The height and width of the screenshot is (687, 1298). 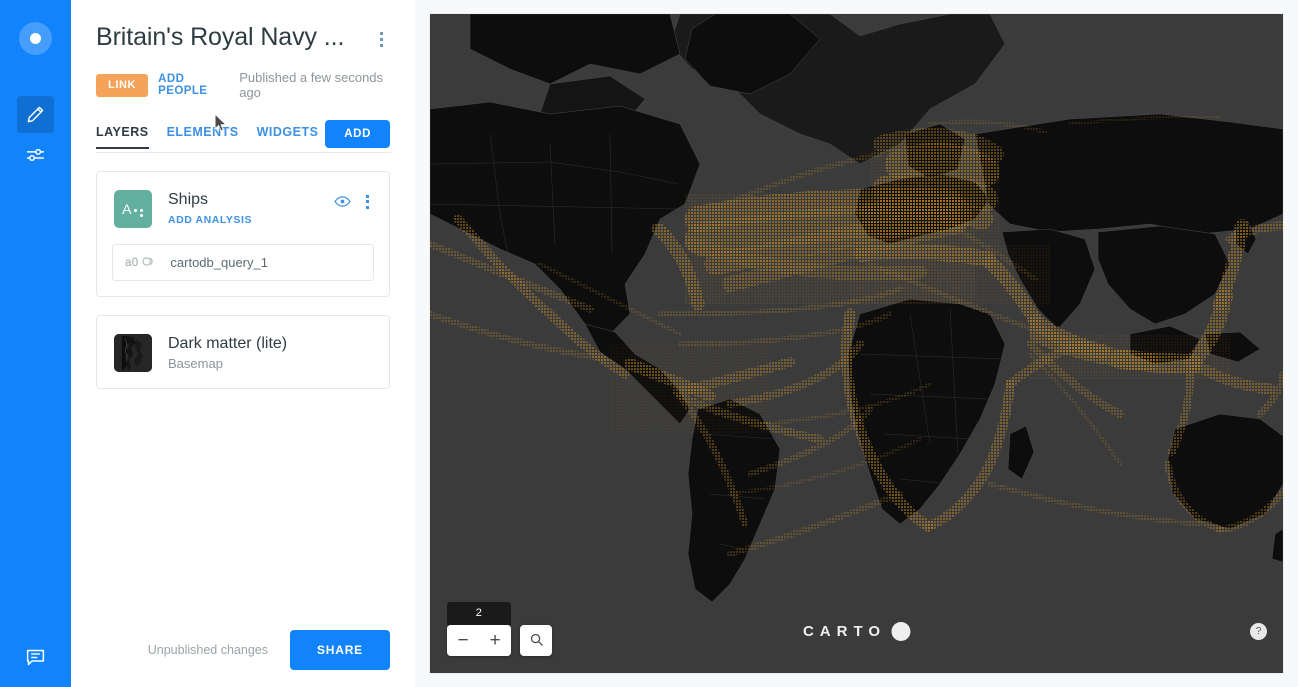 I want to click on magnifier-icon, so click(x=536, y=641).